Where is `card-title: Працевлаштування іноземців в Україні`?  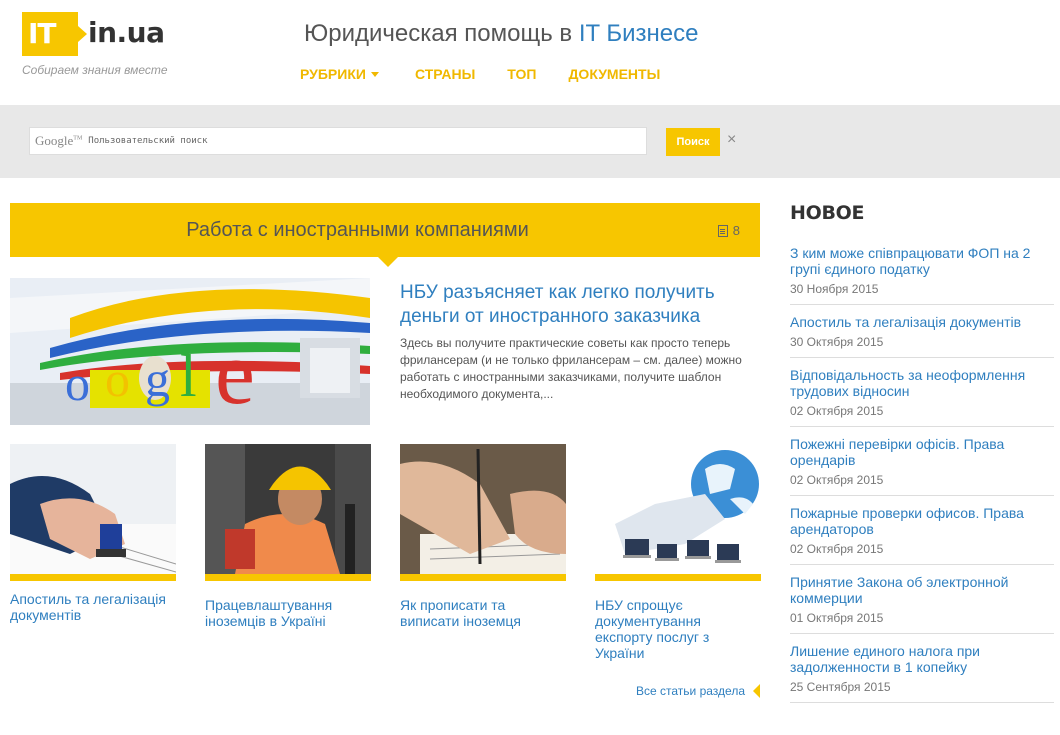 card-title: Працевлаштування іноземців в Україні is located at coordinates (288, 613).